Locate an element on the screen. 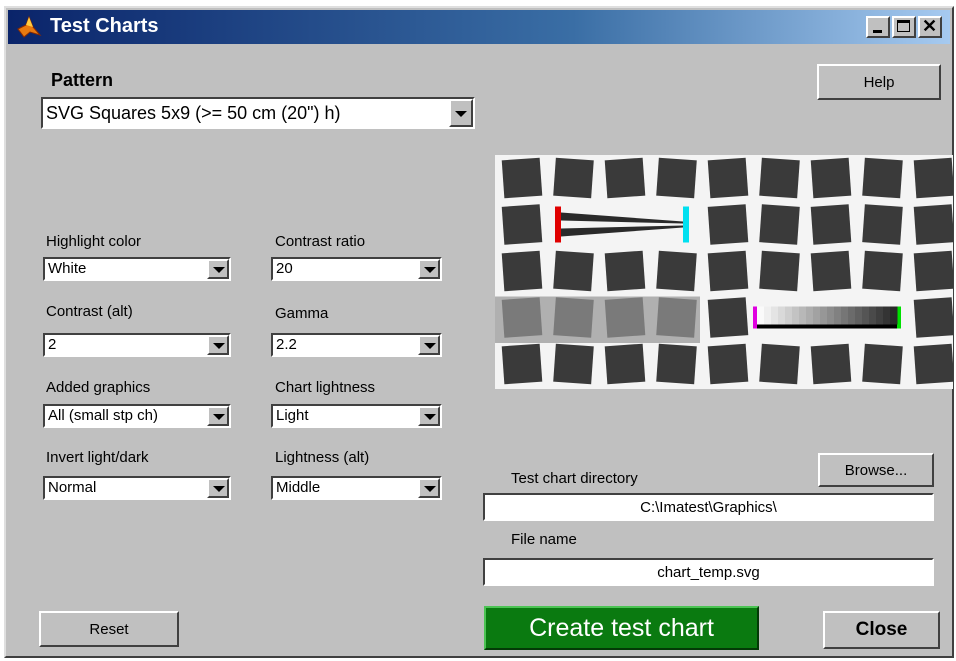  close-icon: ✕ is located at coordinates (930, 26).